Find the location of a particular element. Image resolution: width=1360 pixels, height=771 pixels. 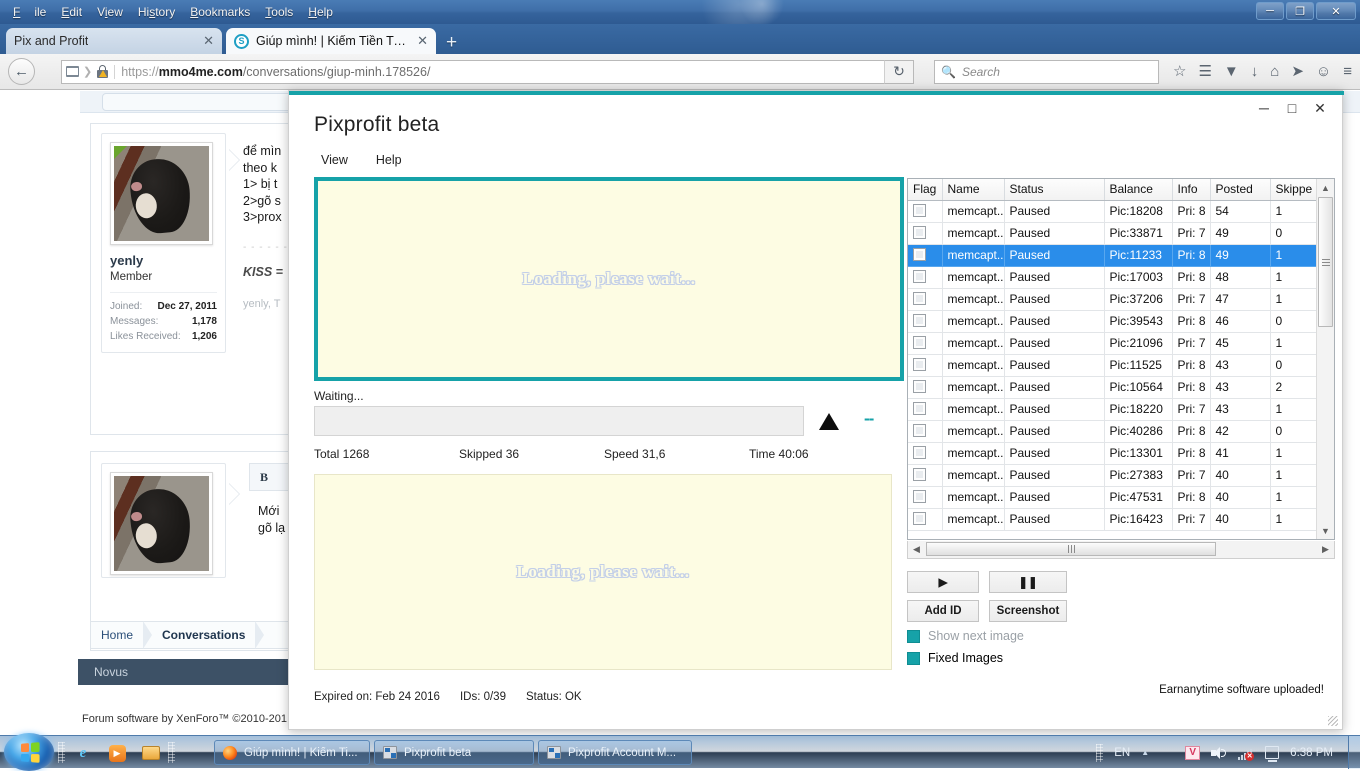

scroll-up-icon: ▲ is located at coordinates (1325, 187).